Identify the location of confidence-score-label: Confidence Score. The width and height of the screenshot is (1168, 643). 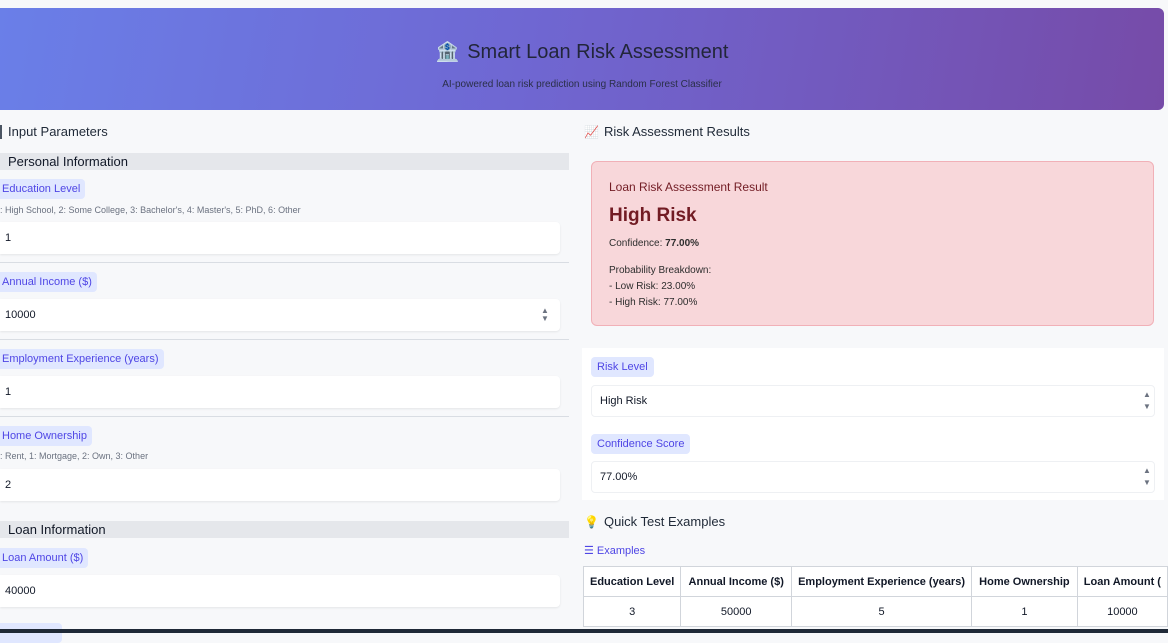
(641, 444).